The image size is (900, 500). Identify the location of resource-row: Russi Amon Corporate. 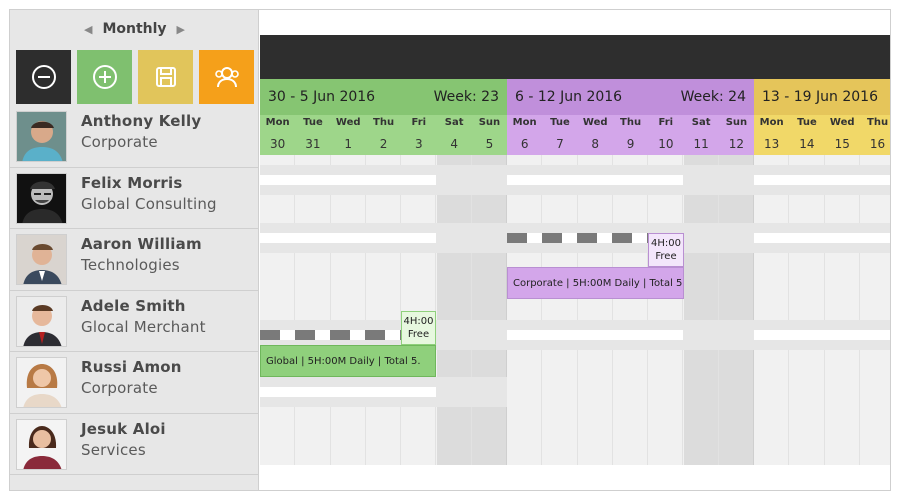
(134, 383).